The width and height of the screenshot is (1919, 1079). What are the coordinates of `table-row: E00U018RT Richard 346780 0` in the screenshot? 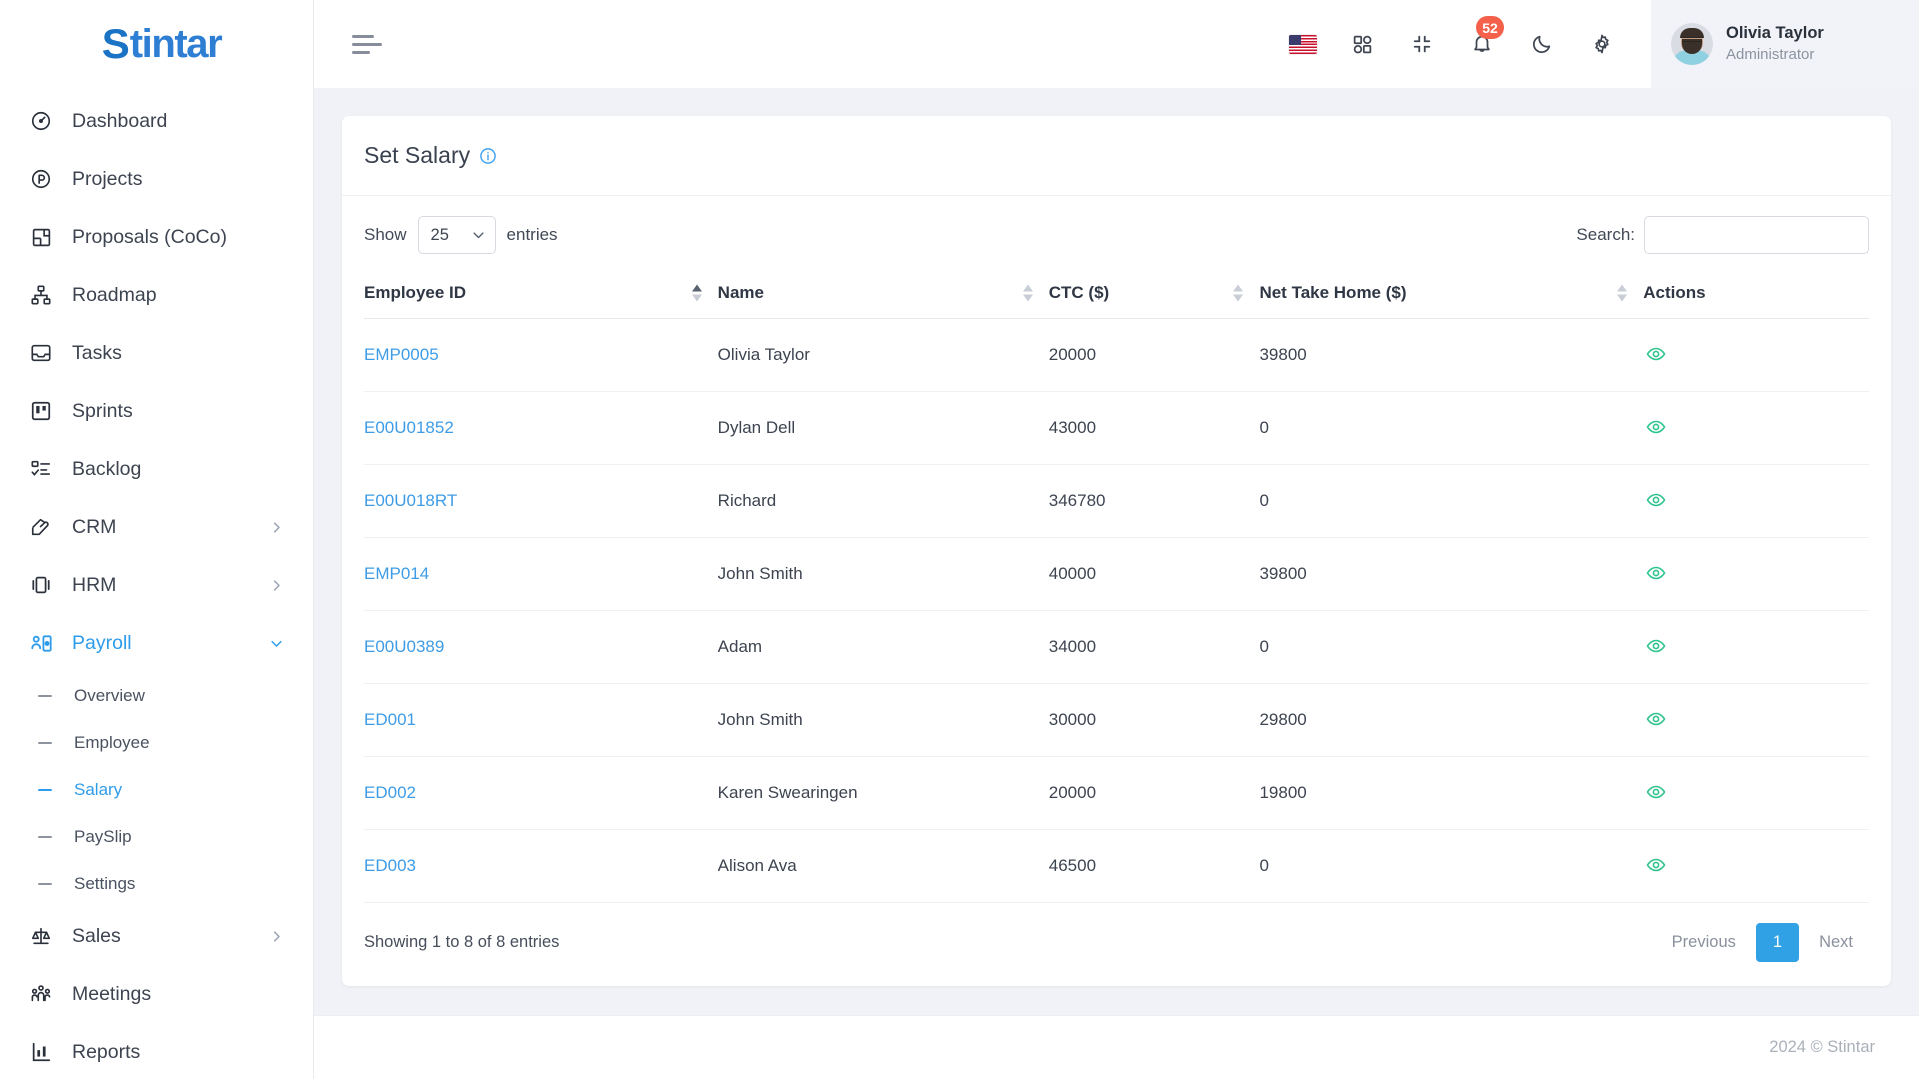 It's located at (1116, 501).